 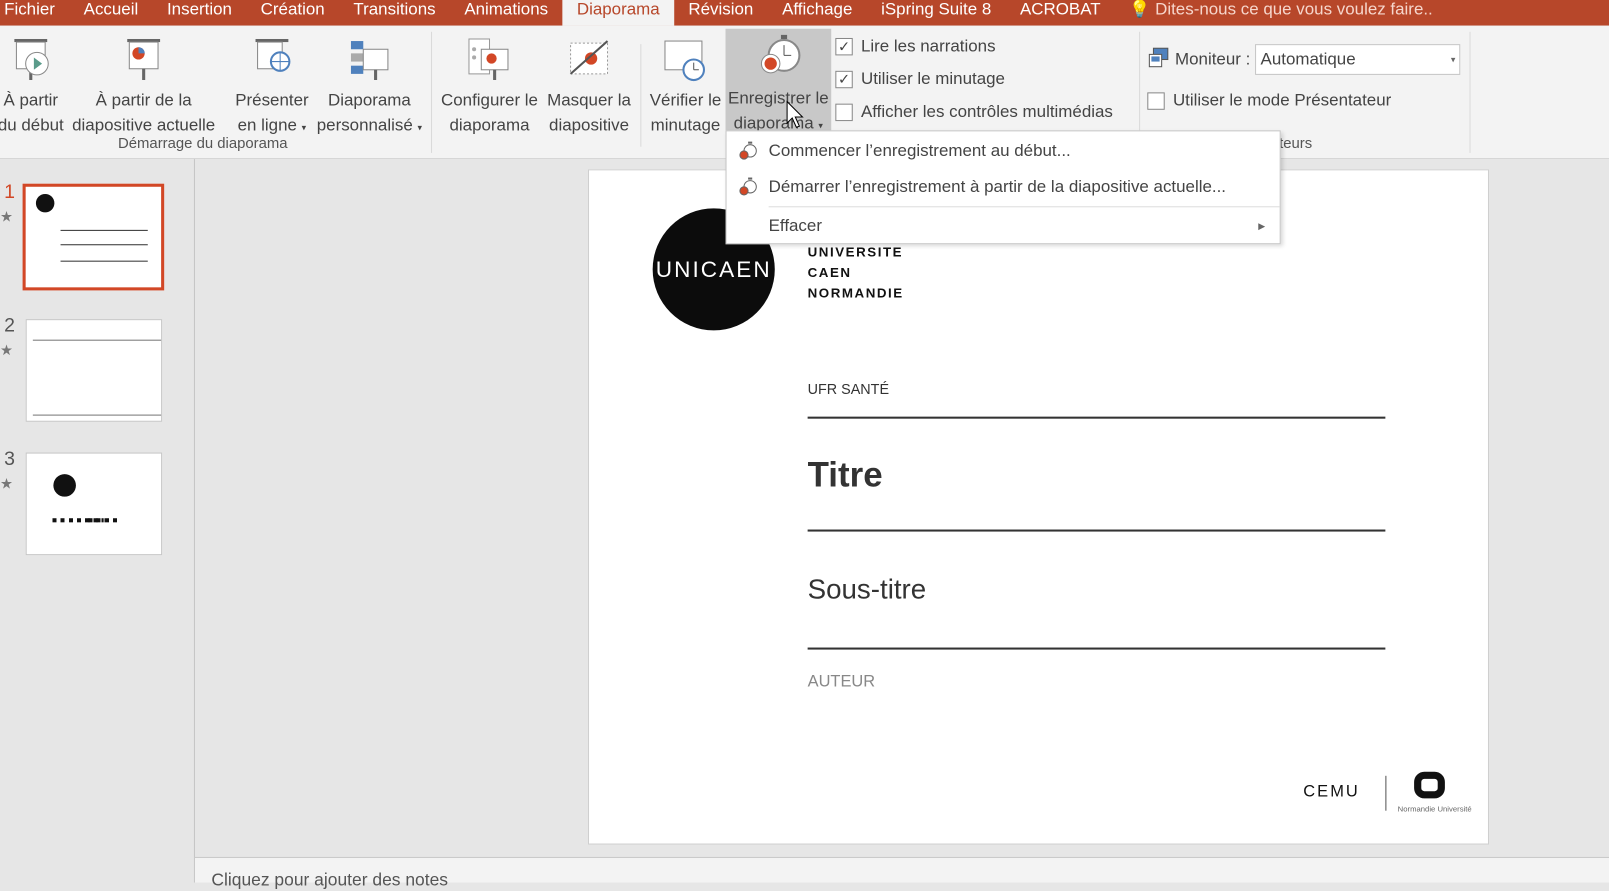 I want to click on slide-subtitle: Sous-titre, so click(x=867, y=590).